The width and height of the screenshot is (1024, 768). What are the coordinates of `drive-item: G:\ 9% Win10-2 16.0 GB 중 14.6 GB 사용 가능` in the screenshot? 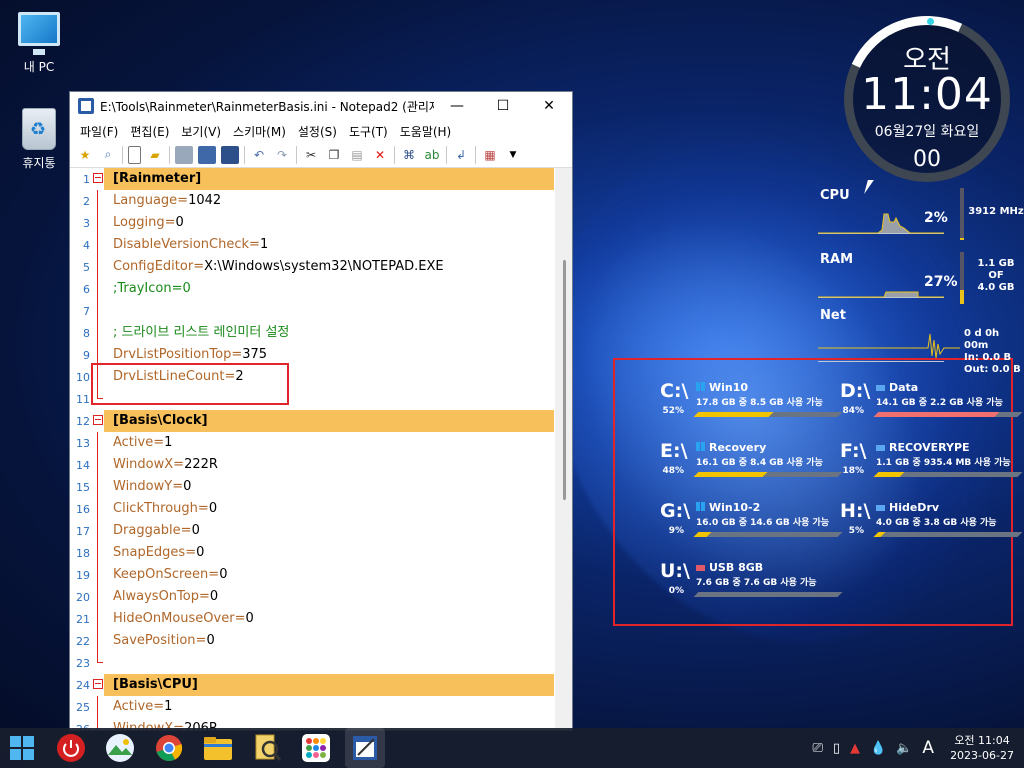 It's located at (751, 528).